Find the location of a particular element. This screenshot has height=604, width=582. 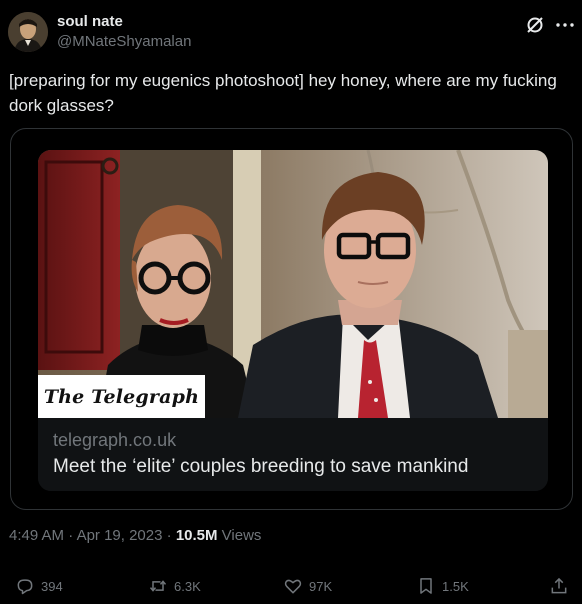

source-badge-text: The Telegraph is located at coordinates (121, 396).